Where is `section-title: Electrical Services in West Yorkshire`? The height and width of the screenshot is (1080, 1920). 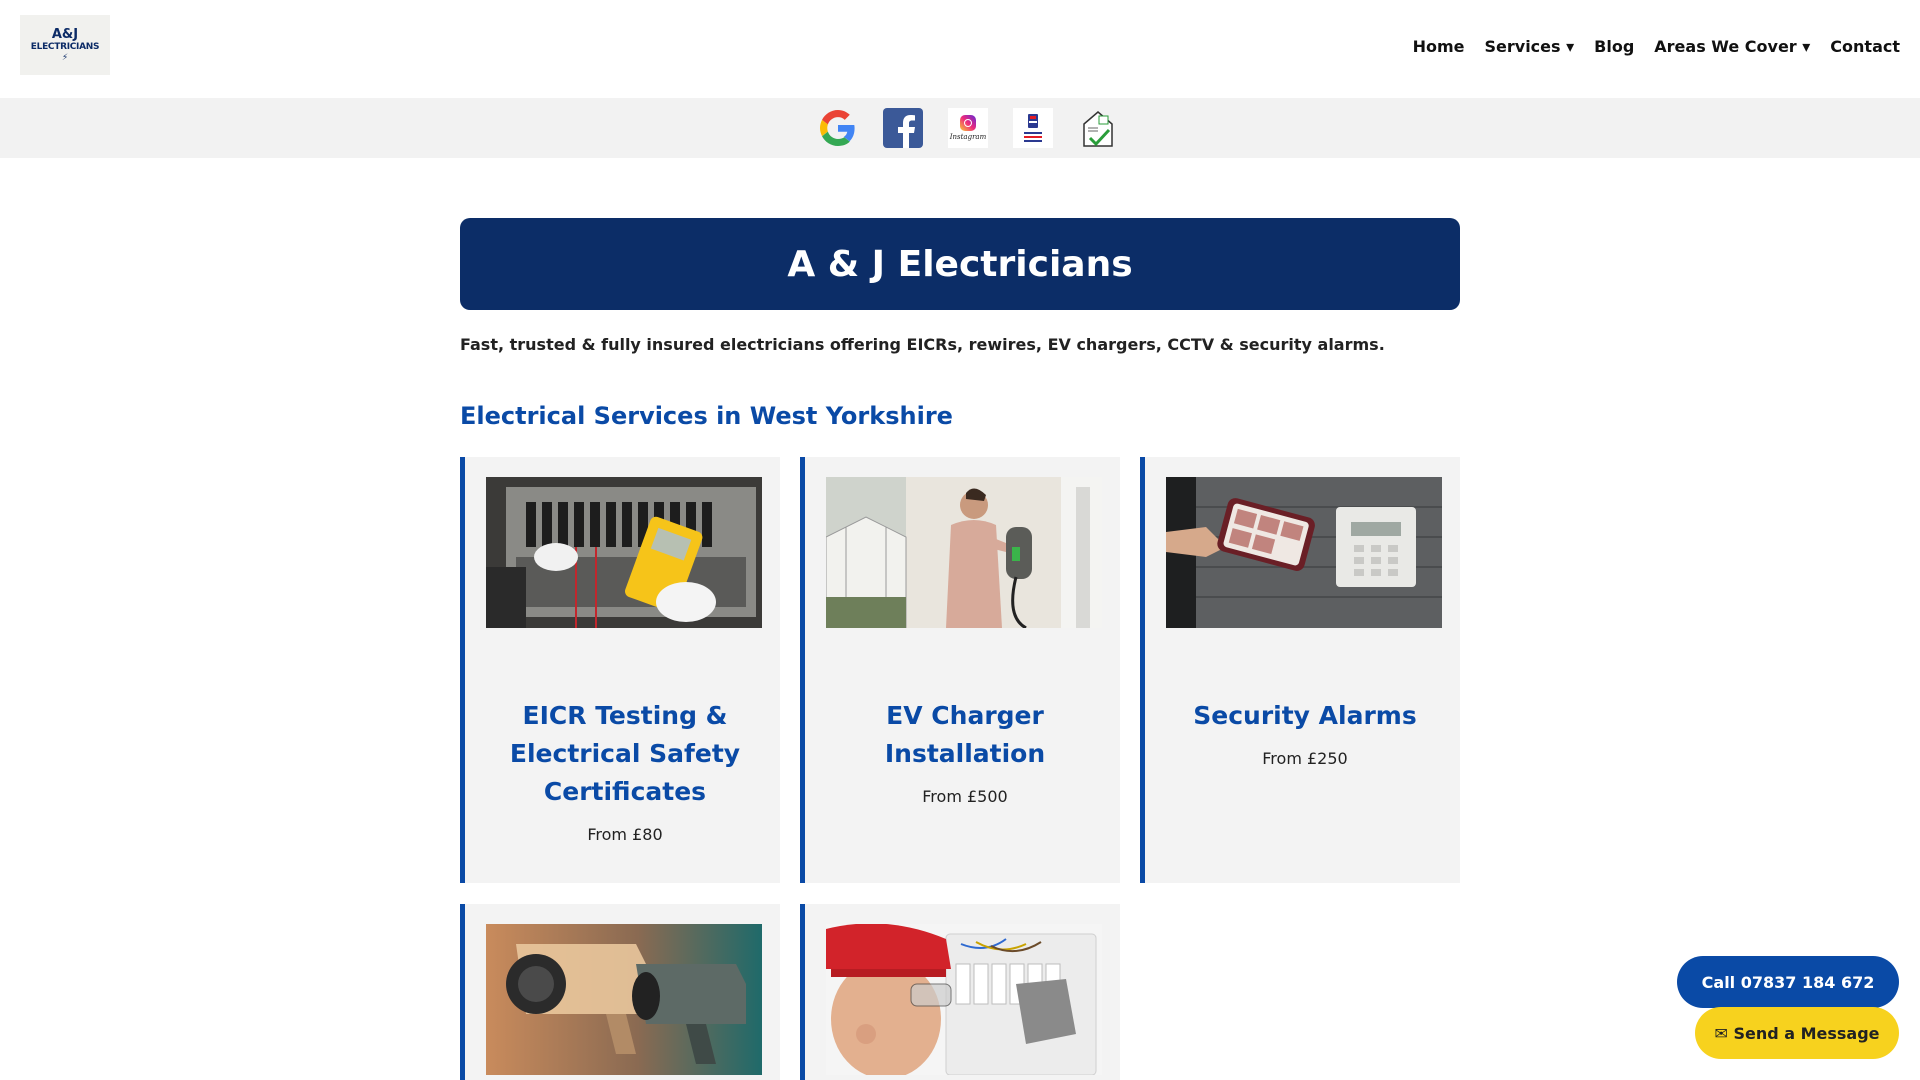
section-title: Electrical Services in West Yorkshire is located at coordinates (706, 416).